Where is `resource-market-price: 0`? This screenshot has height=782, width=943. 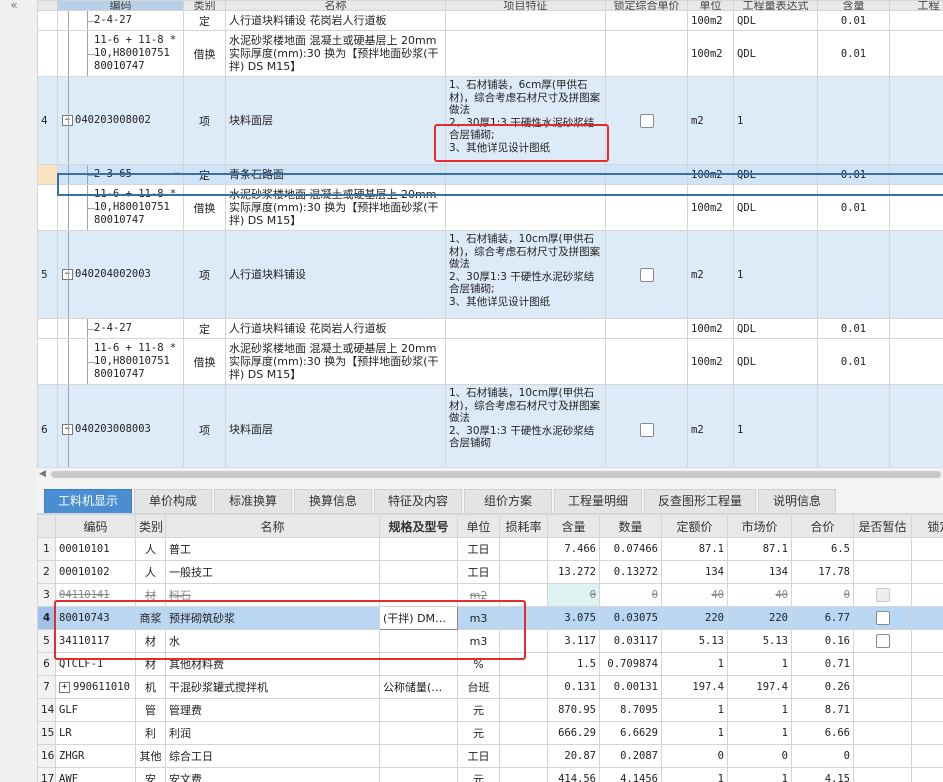
resource-market-price: 0 is located at coordinates (759, 756).